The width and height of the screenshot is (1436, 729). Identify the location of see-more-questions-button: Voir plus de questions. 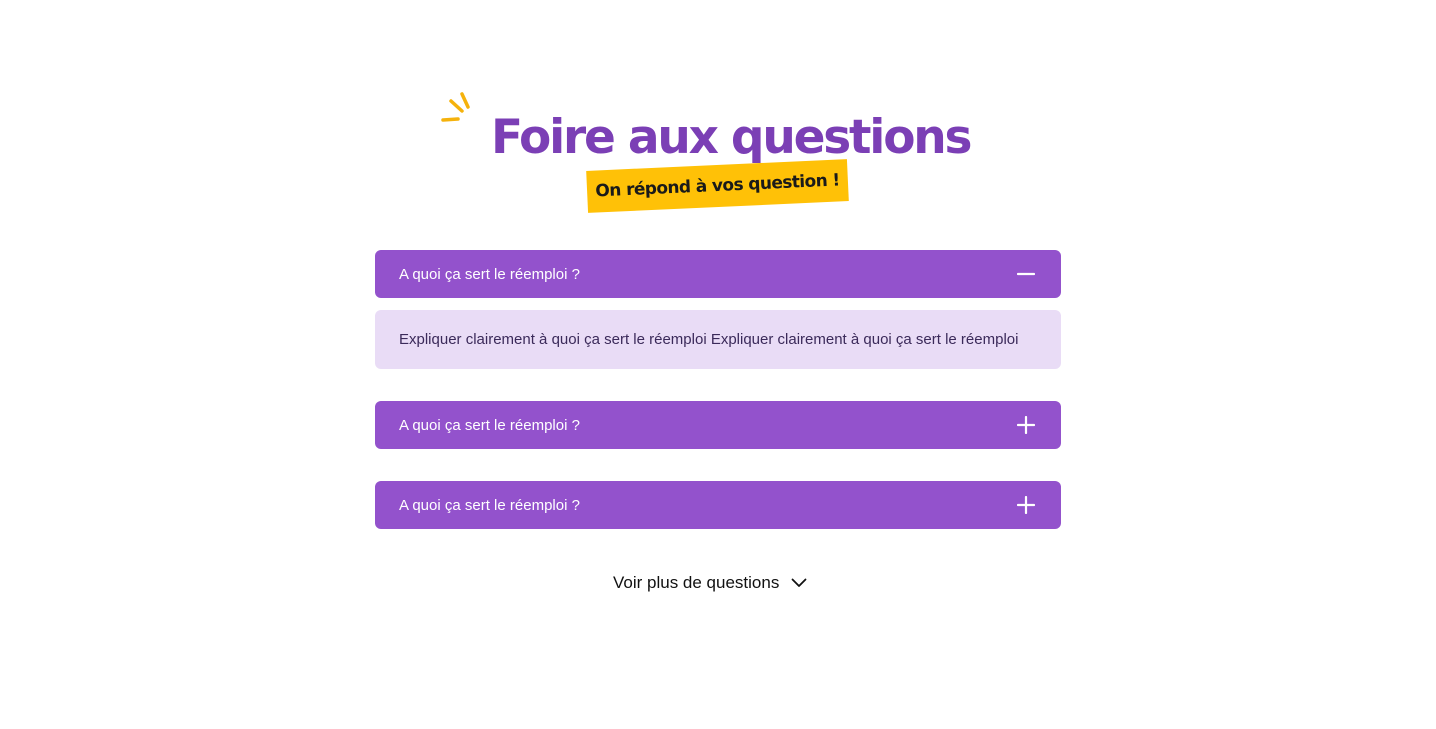
(710, 583).